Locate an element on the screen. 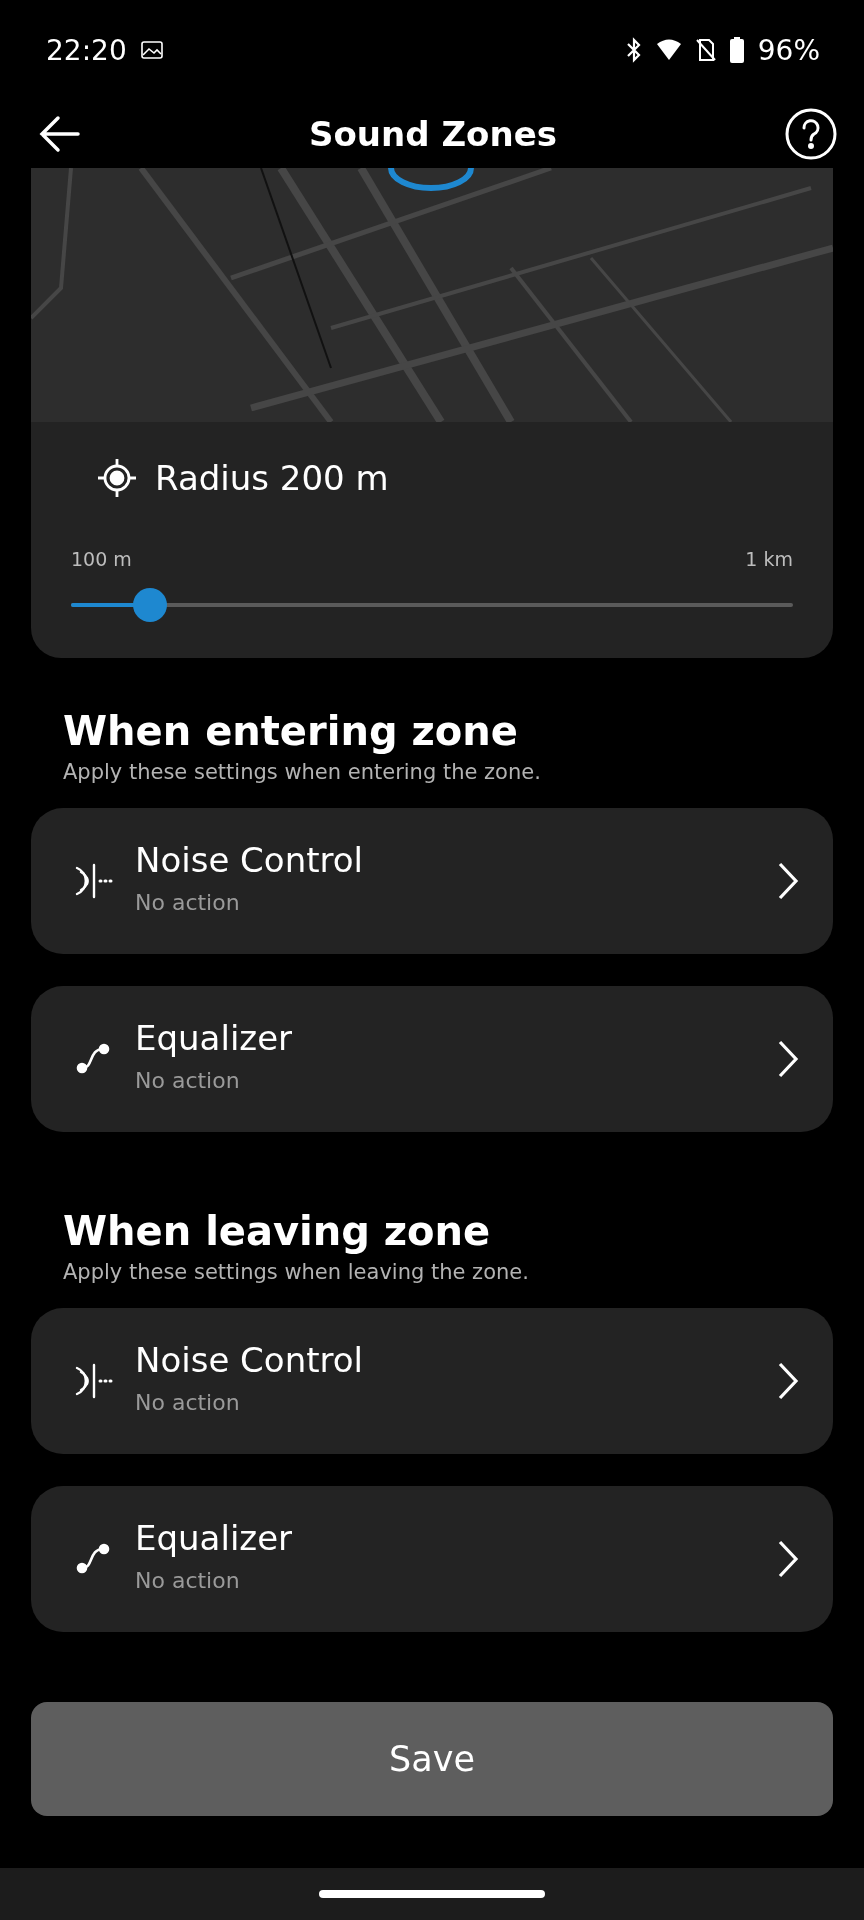 The image size is (864, 1920). section-subtitle: Apply these settings when leaving the zone. is located at coordinates (296, 1272).